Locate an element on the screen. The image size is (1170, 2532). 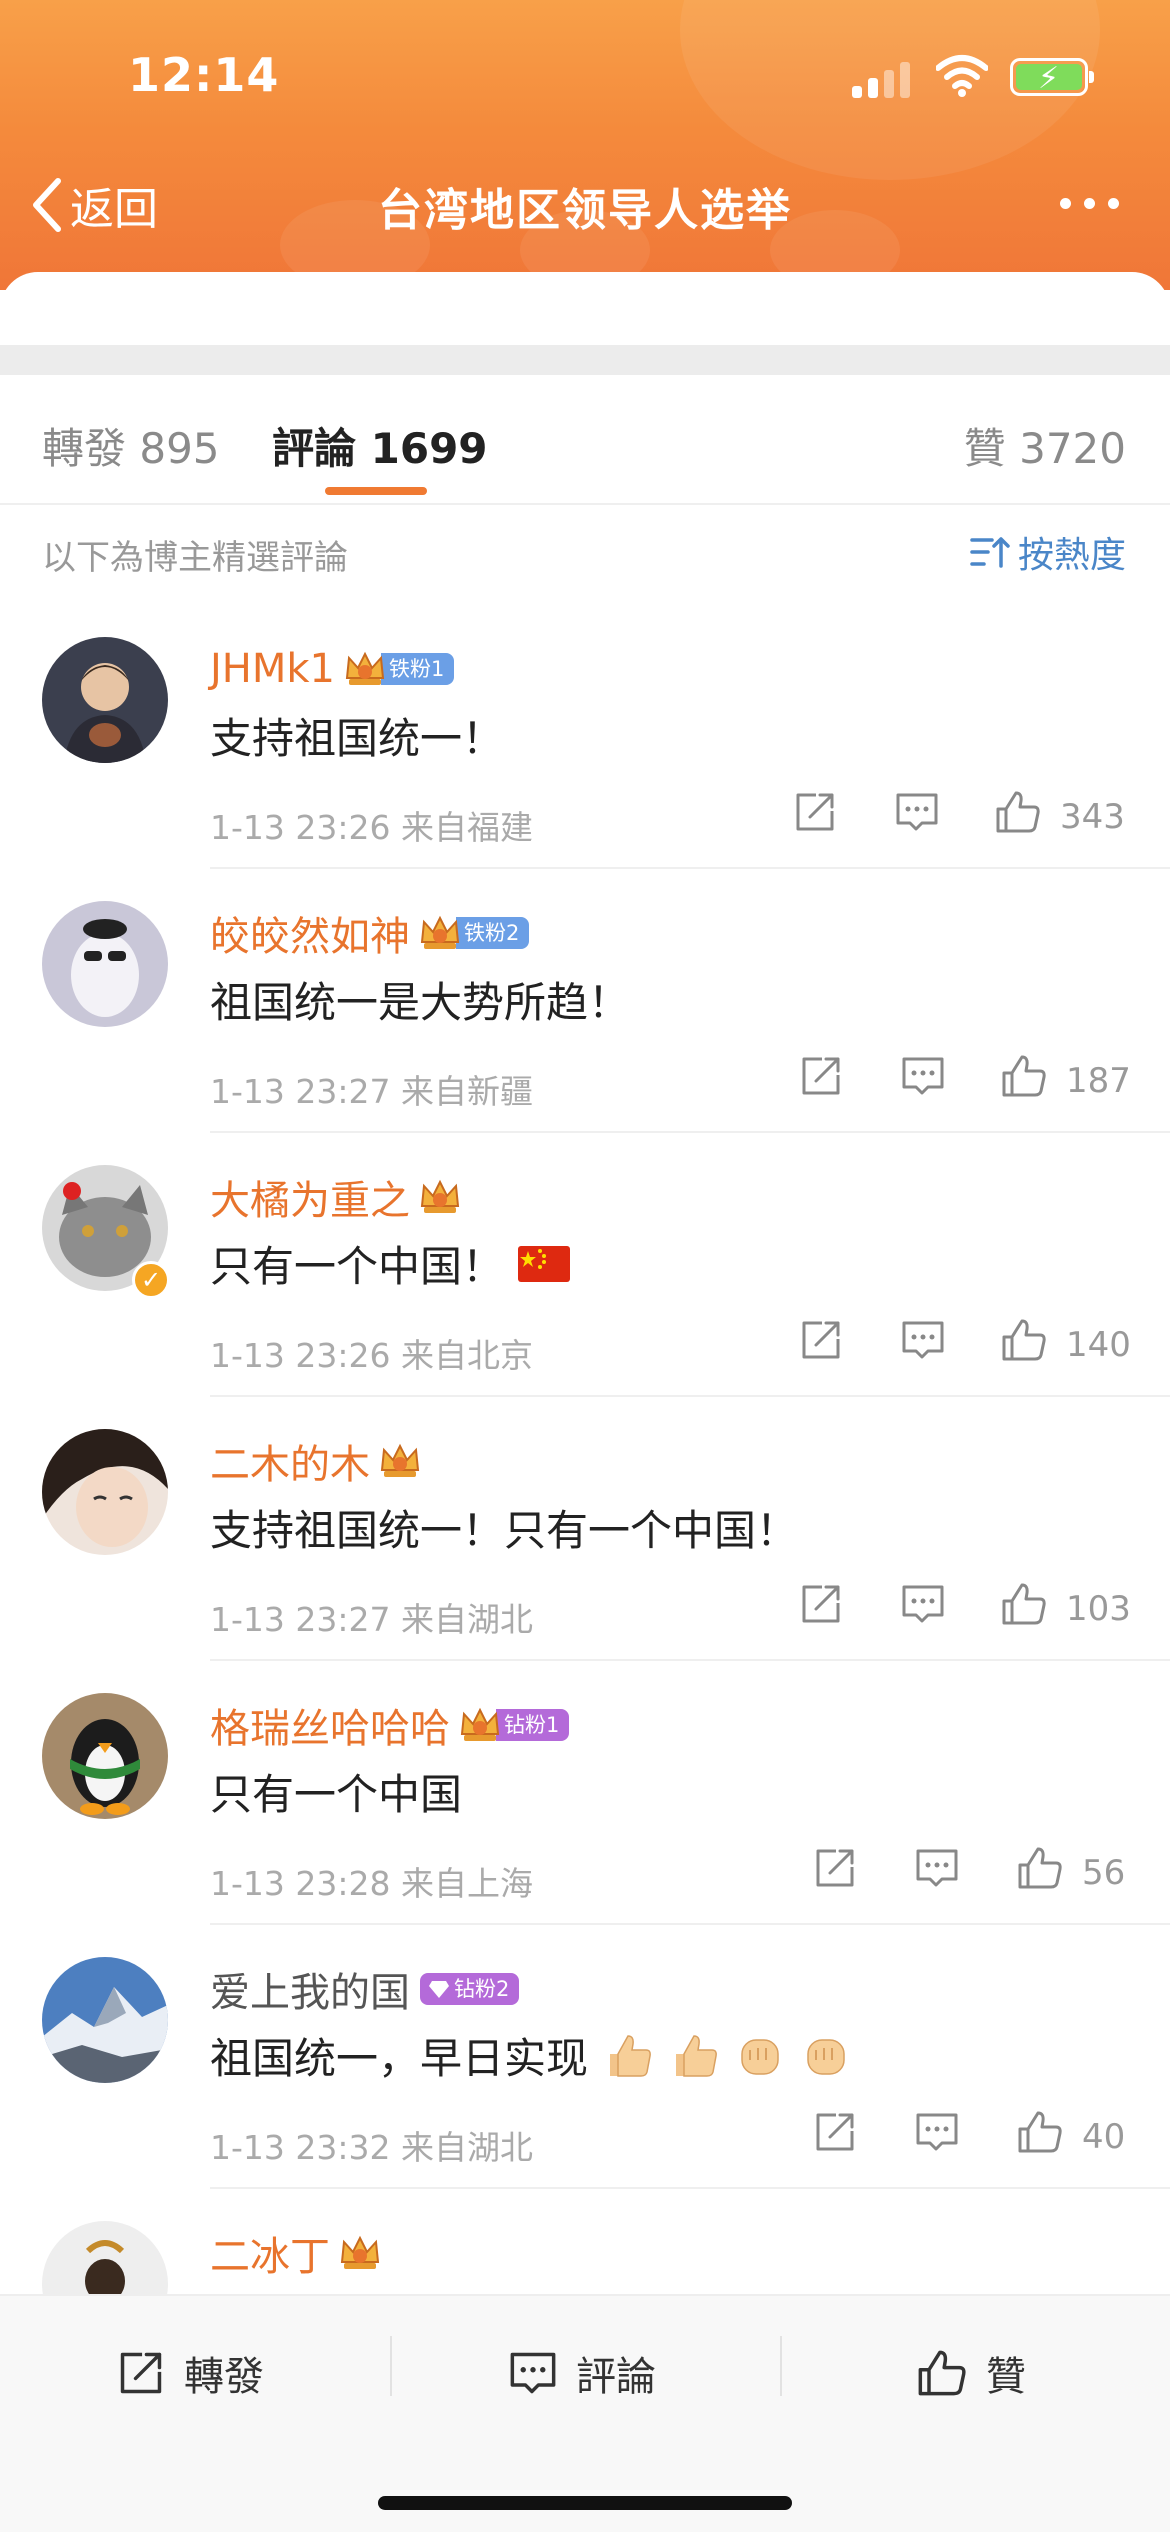
comment-label: 評論 is located at coordinates (616, 2377).